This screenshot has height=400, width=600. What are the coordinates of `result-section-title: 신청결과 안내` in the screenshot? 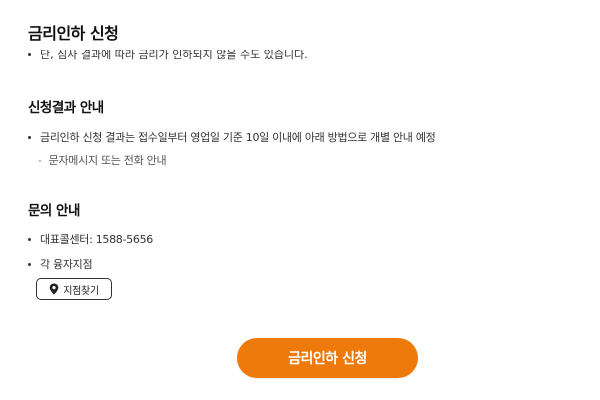 It's located at (66, 108).